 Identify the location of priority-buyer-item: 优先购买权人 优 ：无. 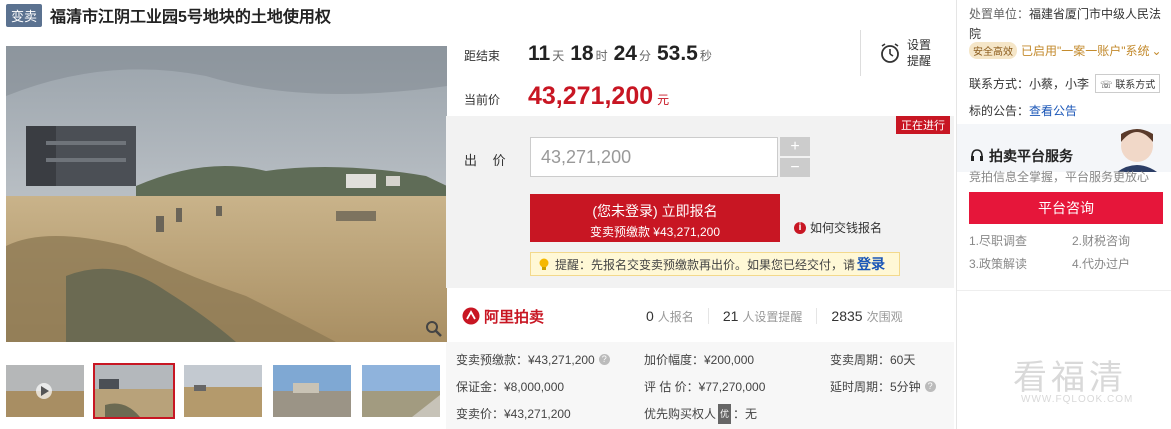
(704, 413).